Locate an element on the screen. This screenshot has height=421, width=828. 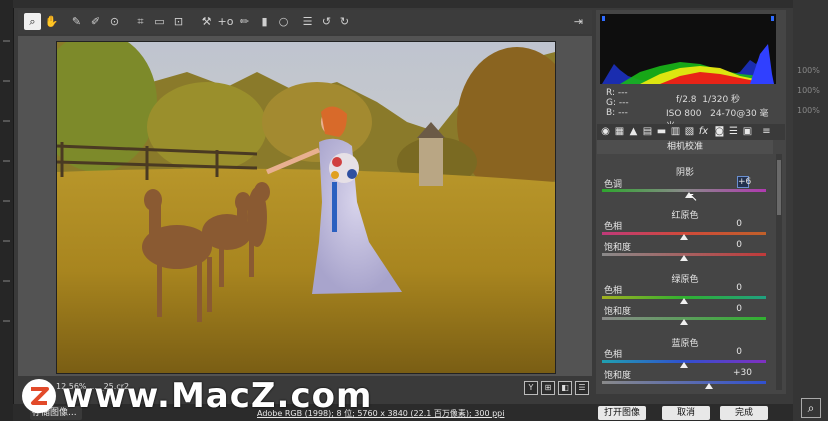
done-button: 完成 is located at coordinates (744, 413).